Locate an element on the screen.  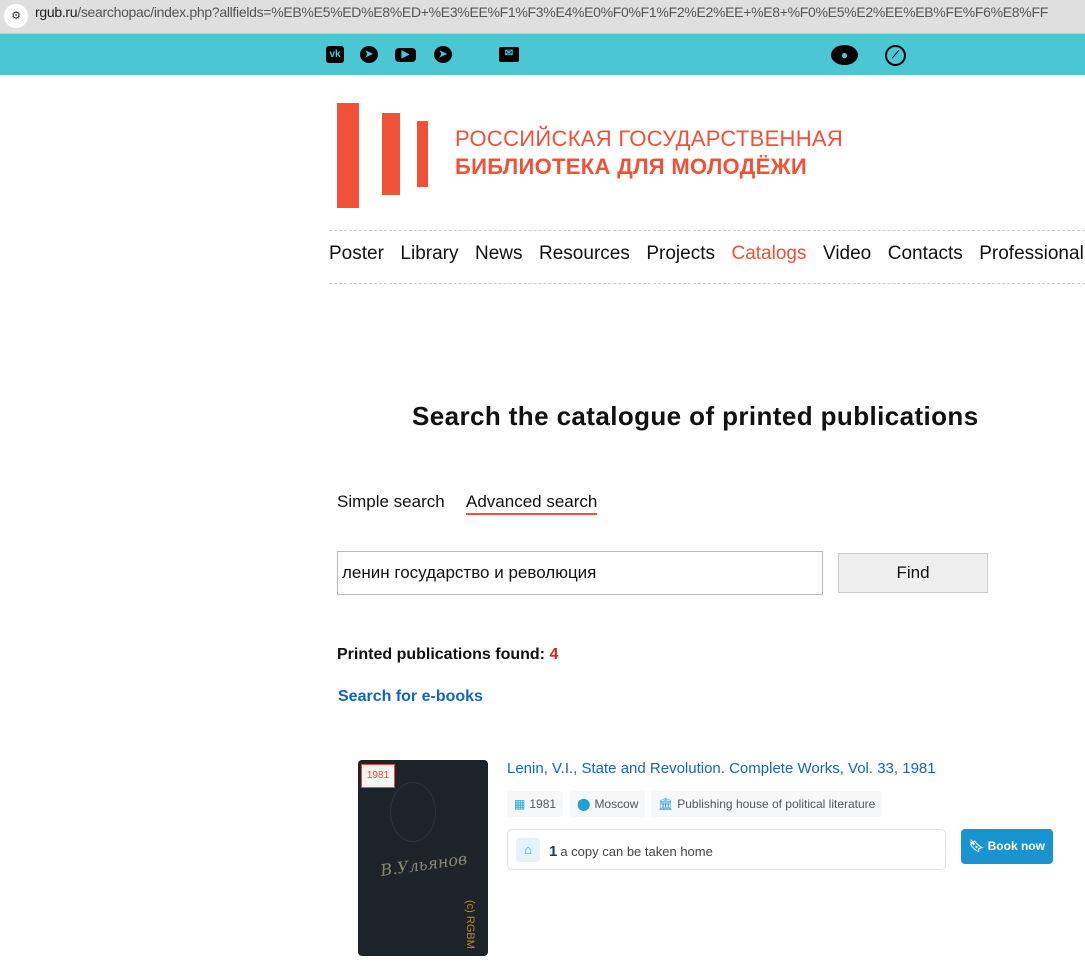
bookmark-icon: 🔖︎ is located at coordinates (977, 846).